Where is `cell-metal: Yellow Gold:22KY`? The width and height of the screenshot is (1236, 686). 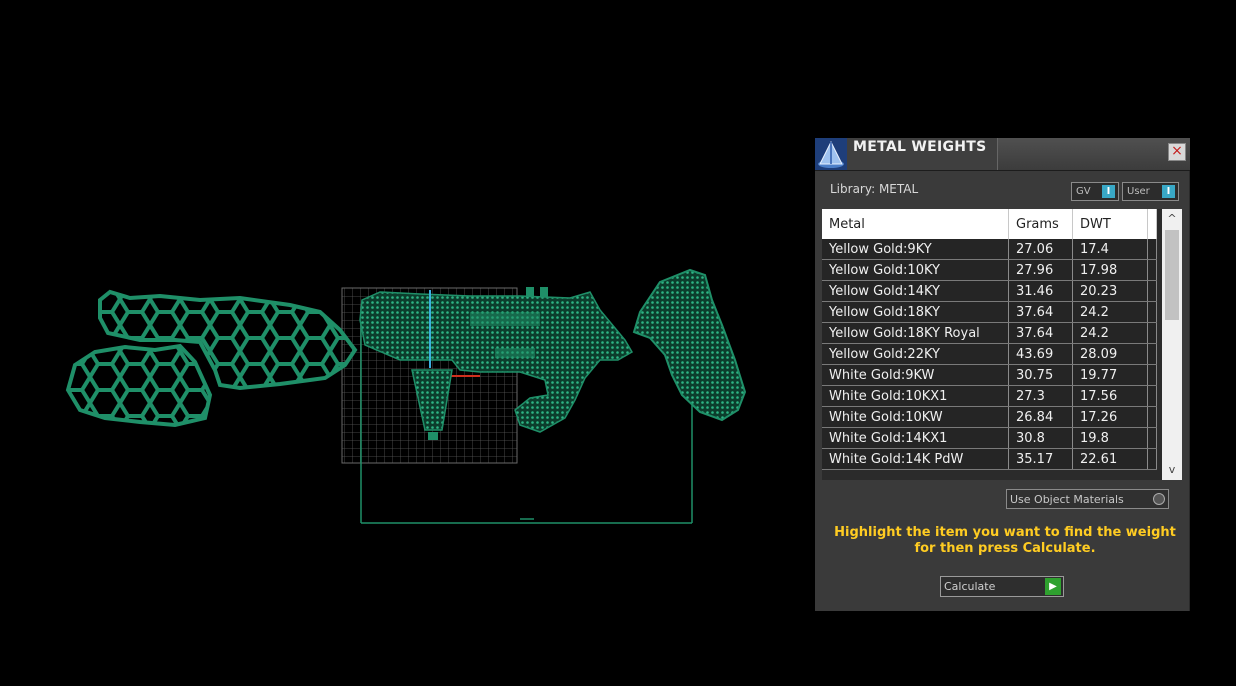 cell-metal: Yellow Gold:22KY is located at coordinates (915, 354).